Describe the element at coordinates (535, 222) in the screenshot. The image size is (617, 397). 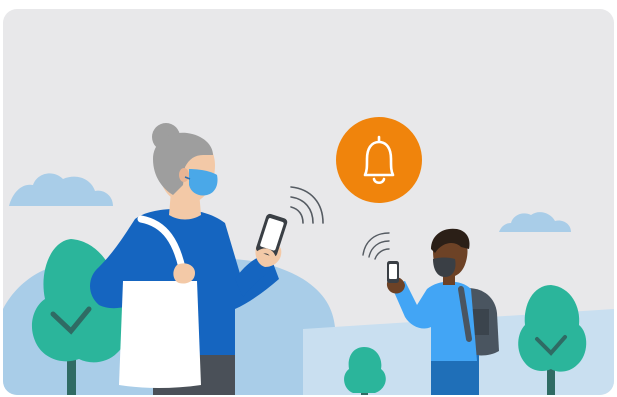
I see `cloud-right` at that location.